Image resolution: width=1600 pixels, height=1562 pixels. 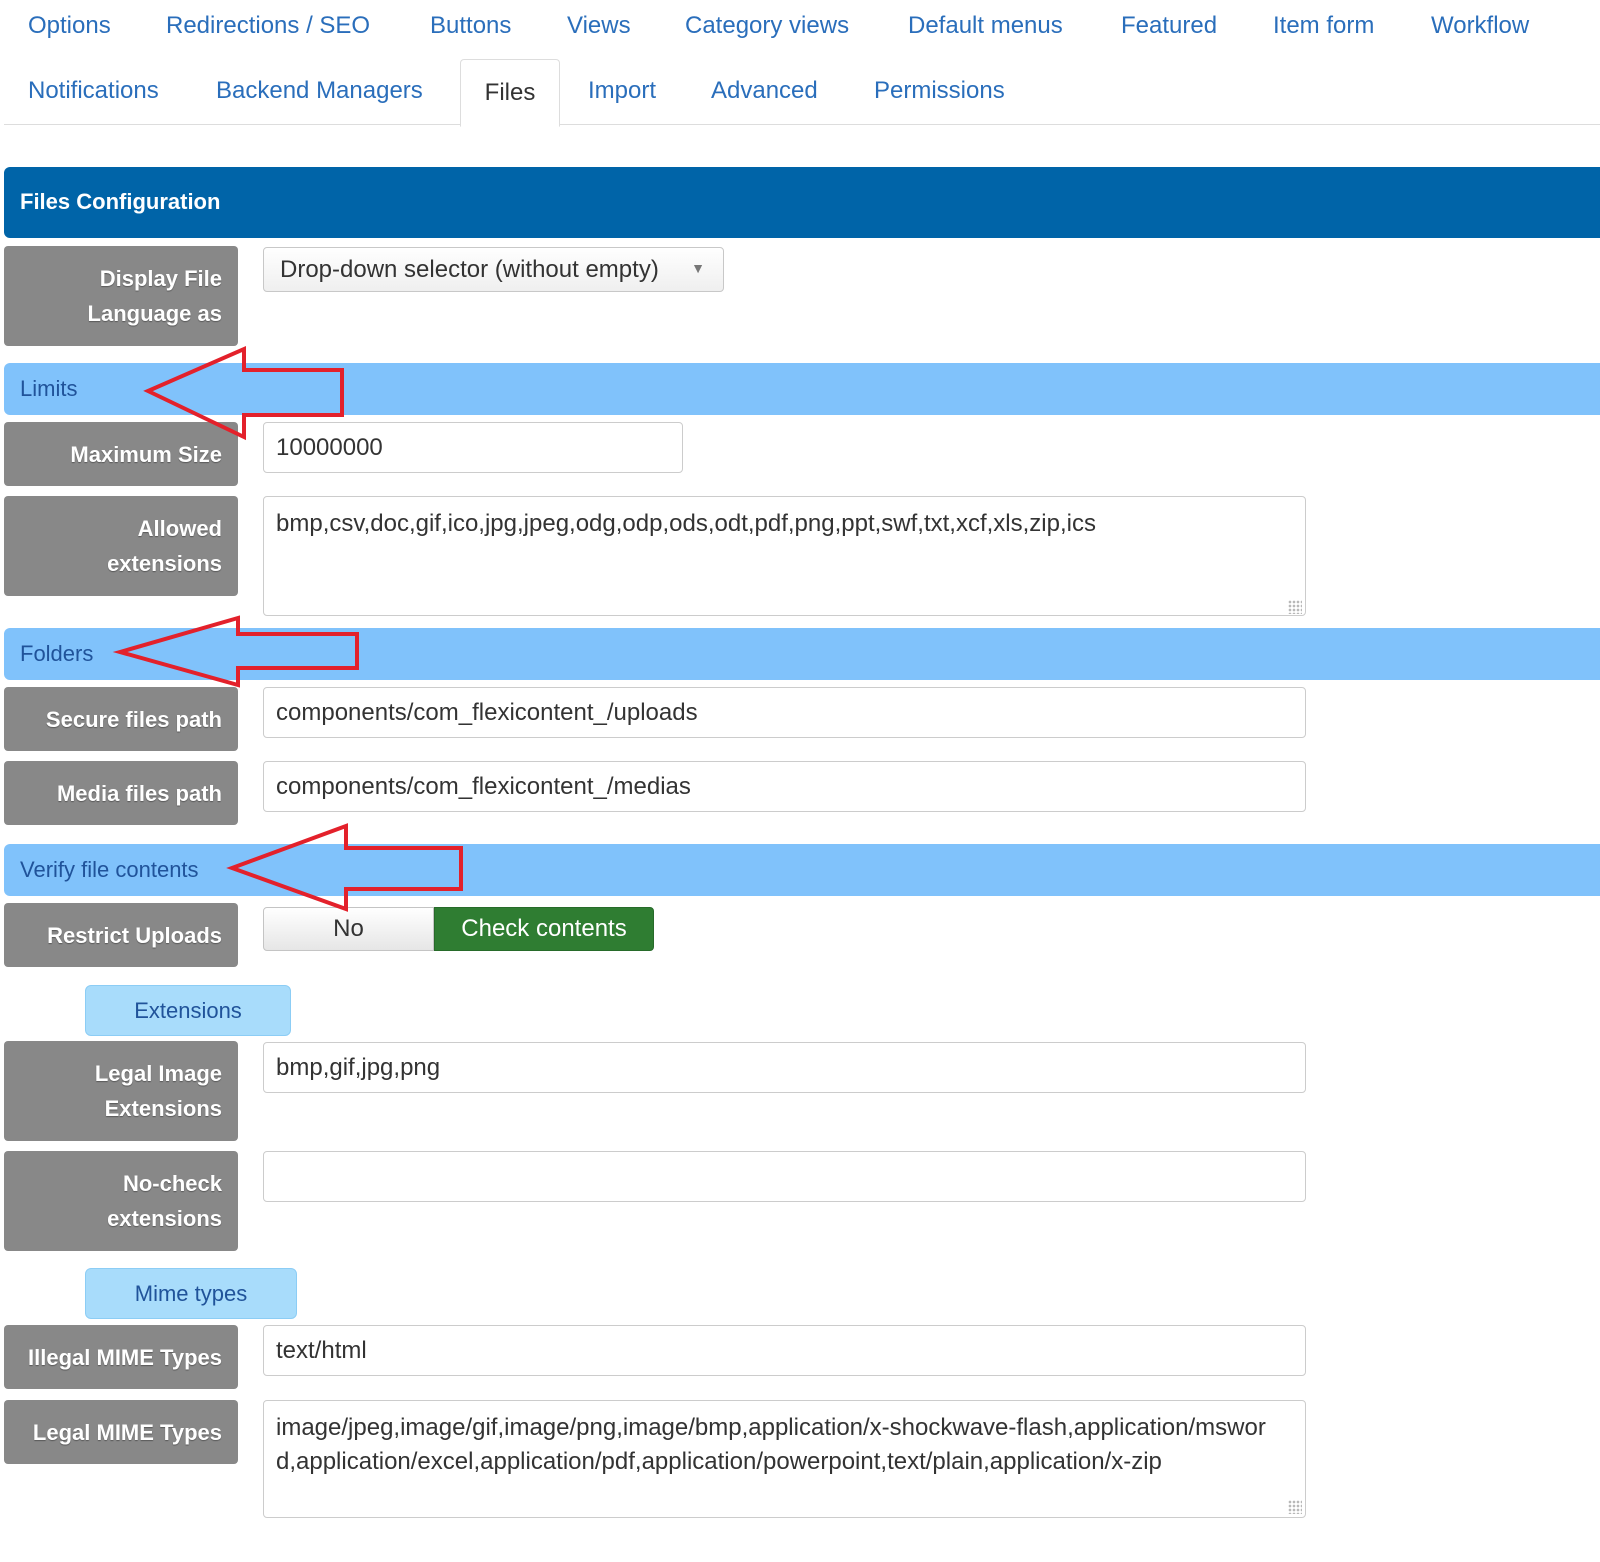 I want to click on secure-files-path-input, so click(x=784, y=712).